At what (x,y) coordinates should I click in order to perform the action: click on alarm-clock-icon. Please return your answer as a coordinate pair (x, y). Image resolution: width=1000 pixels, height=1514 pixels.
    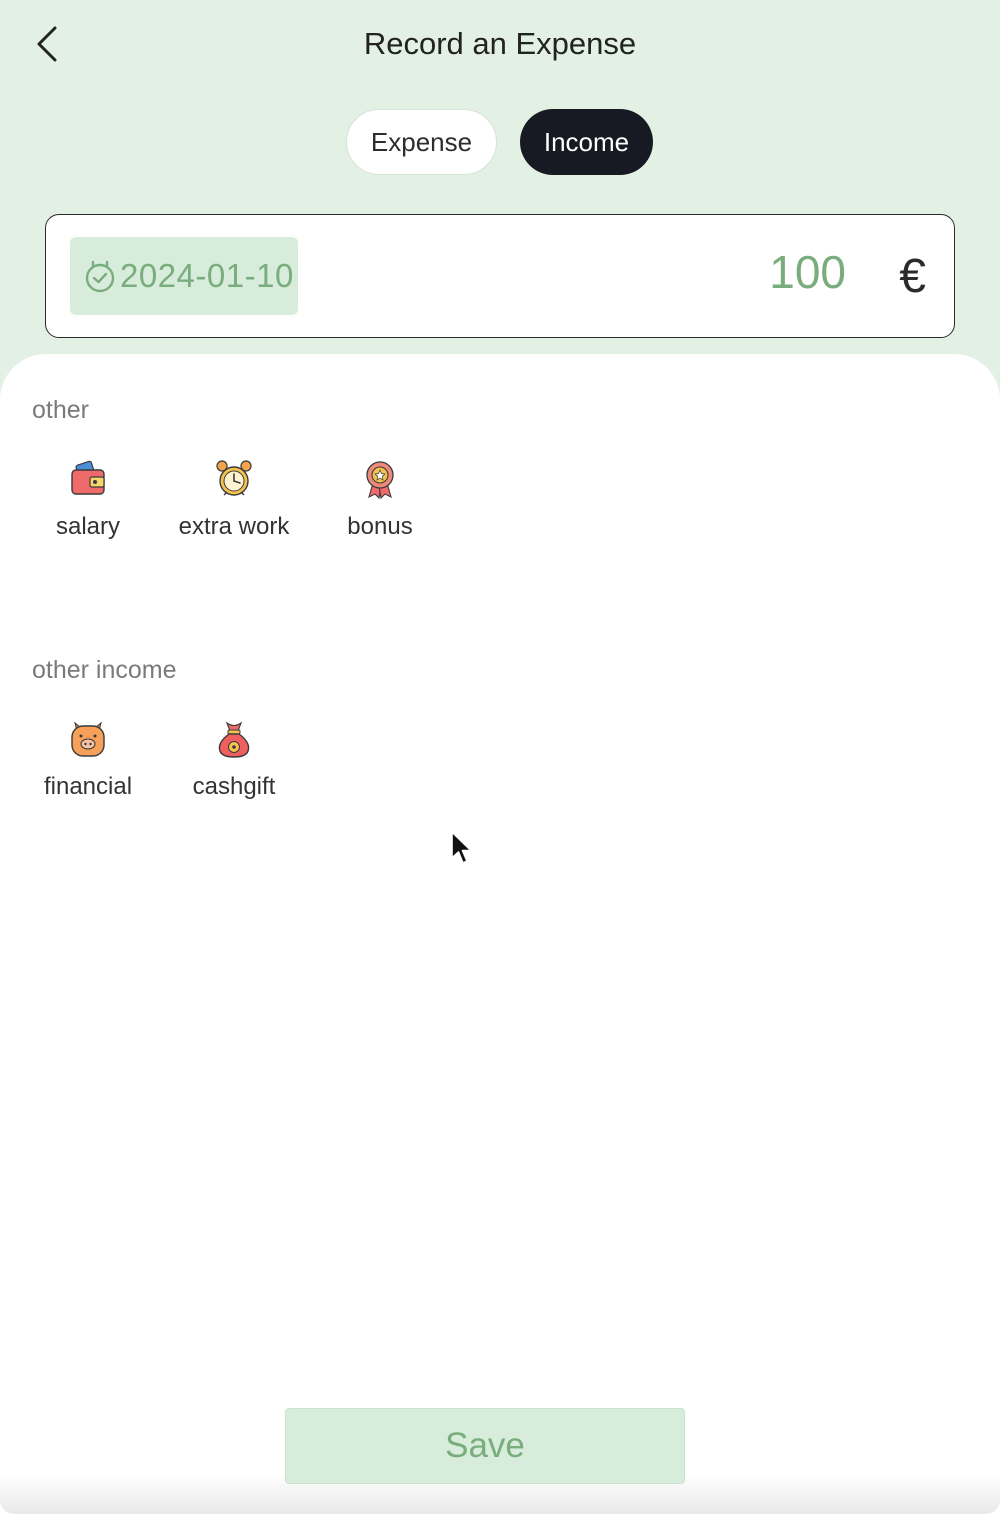
    Looking at the image, I should click on (234, 478).